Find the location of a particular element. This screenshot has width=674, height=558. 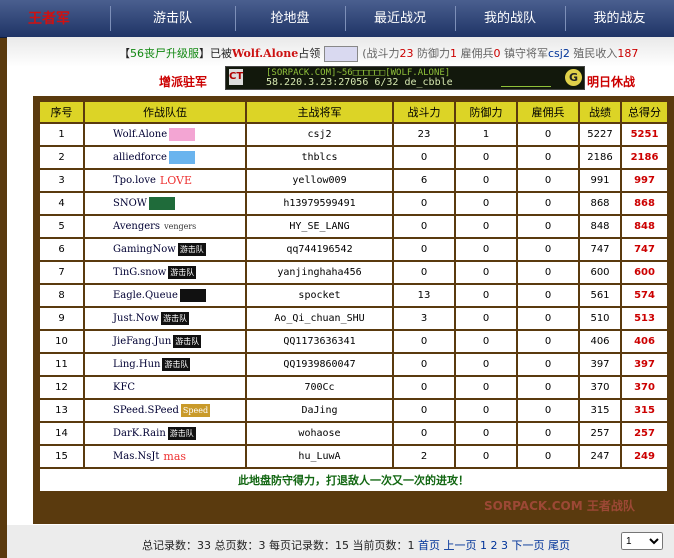

team-cell: Wolf.Alone is located at coordinates (165, 134).